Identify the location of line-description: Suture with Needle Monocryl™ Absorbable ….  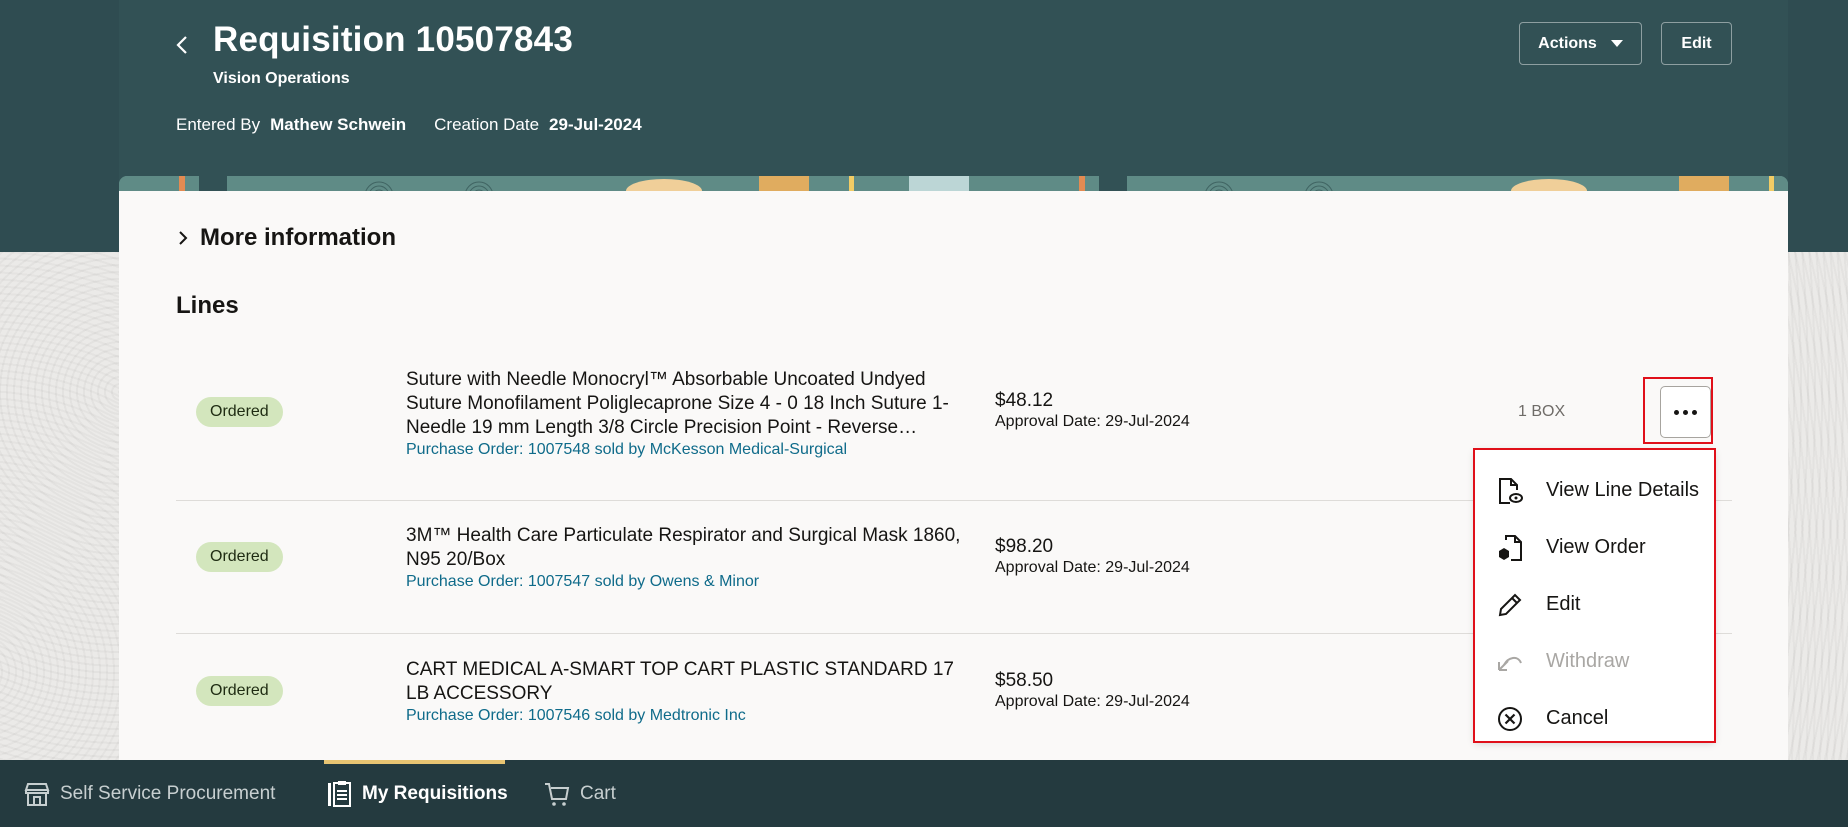
(691, 414).